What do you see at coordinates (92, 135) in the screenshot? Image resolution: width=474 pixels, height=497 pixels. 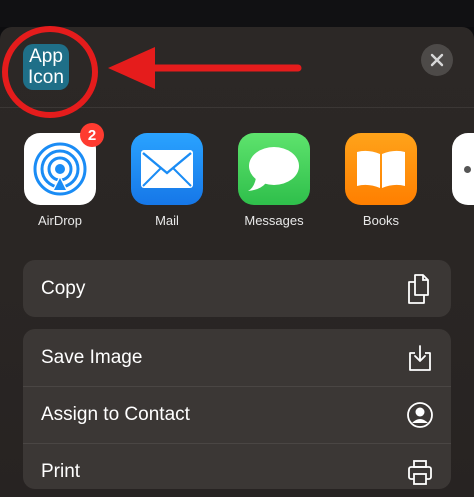 I see `notification-badge: 2` at bounding box center [92, 135].